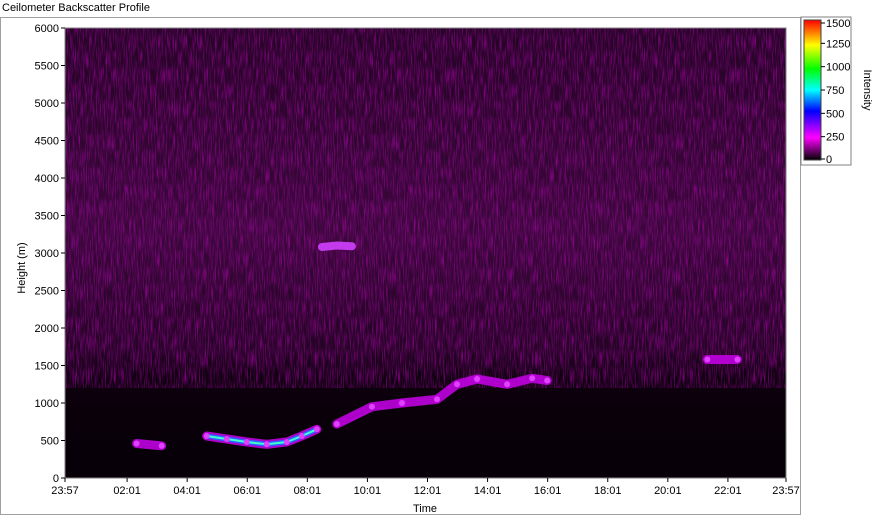 The image size is (876, 517). Describe the element at coordinates (867, 90) in the screenshot. I see `colorbar-label: Intensity` at that location.